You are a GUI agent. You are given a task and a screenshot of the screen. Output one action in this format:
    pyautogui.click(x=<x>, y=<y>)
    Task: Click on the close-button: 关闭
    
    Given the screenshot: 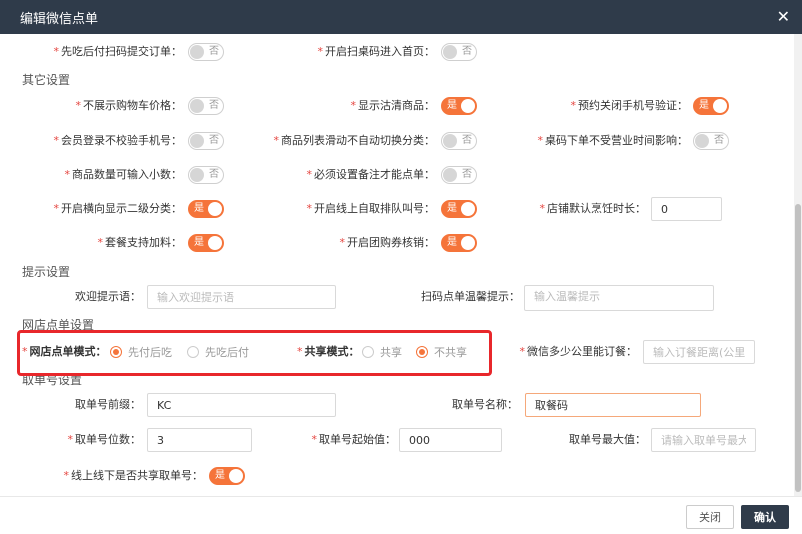 What is the action you would take?
    pyautogui.click(x=710, y=517)
    